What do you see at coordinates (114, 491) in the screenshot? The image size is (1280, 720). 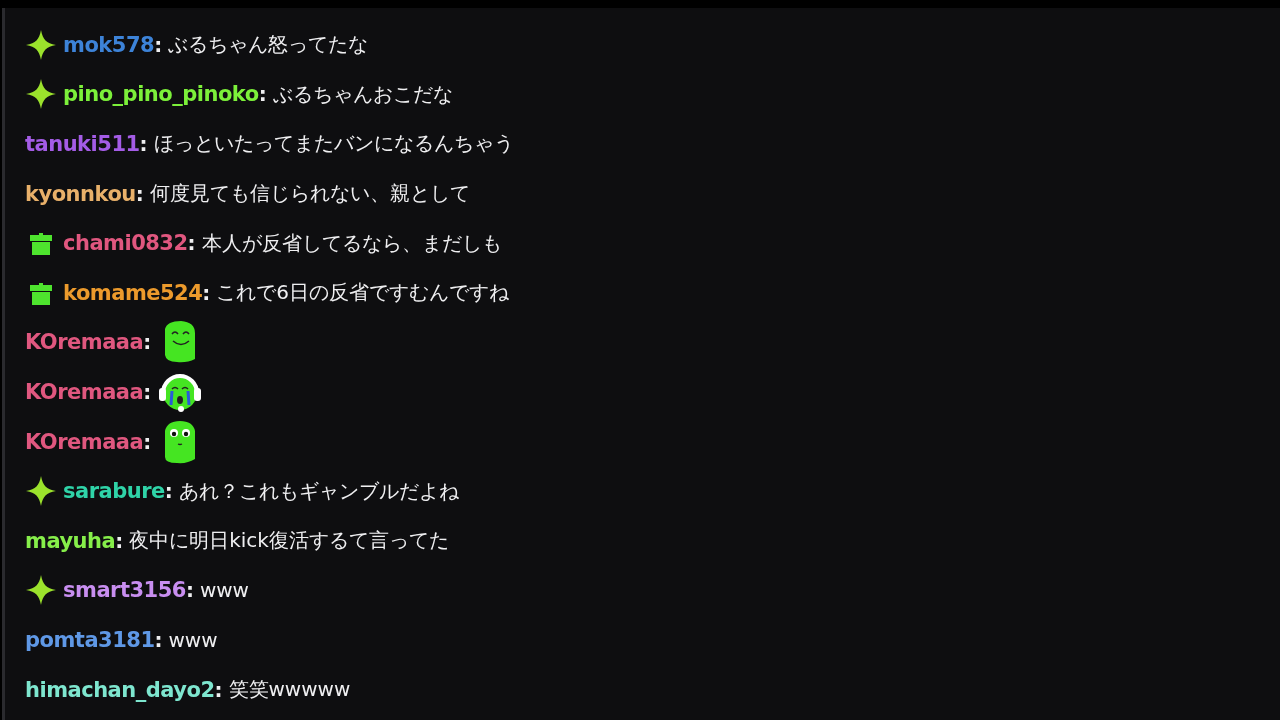 I see `username: sarabure` at bounding box center [114, 491].